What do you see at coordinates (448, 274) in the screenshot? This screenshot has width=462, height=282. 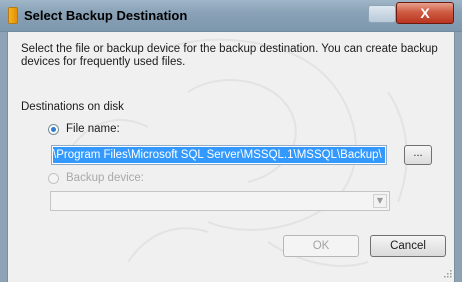 I see `resize-grip-icon` at bounding box center [448, 274].